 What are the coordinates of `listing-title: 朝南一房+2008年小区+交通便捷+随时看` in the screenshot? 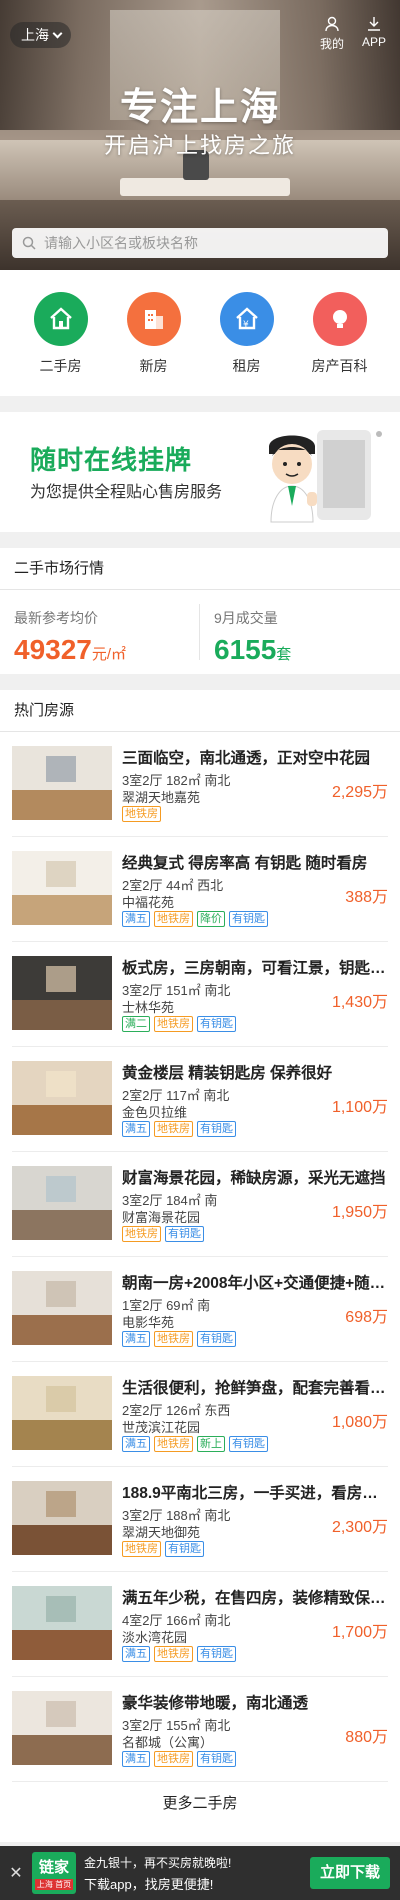 It's located at (255, 1283).